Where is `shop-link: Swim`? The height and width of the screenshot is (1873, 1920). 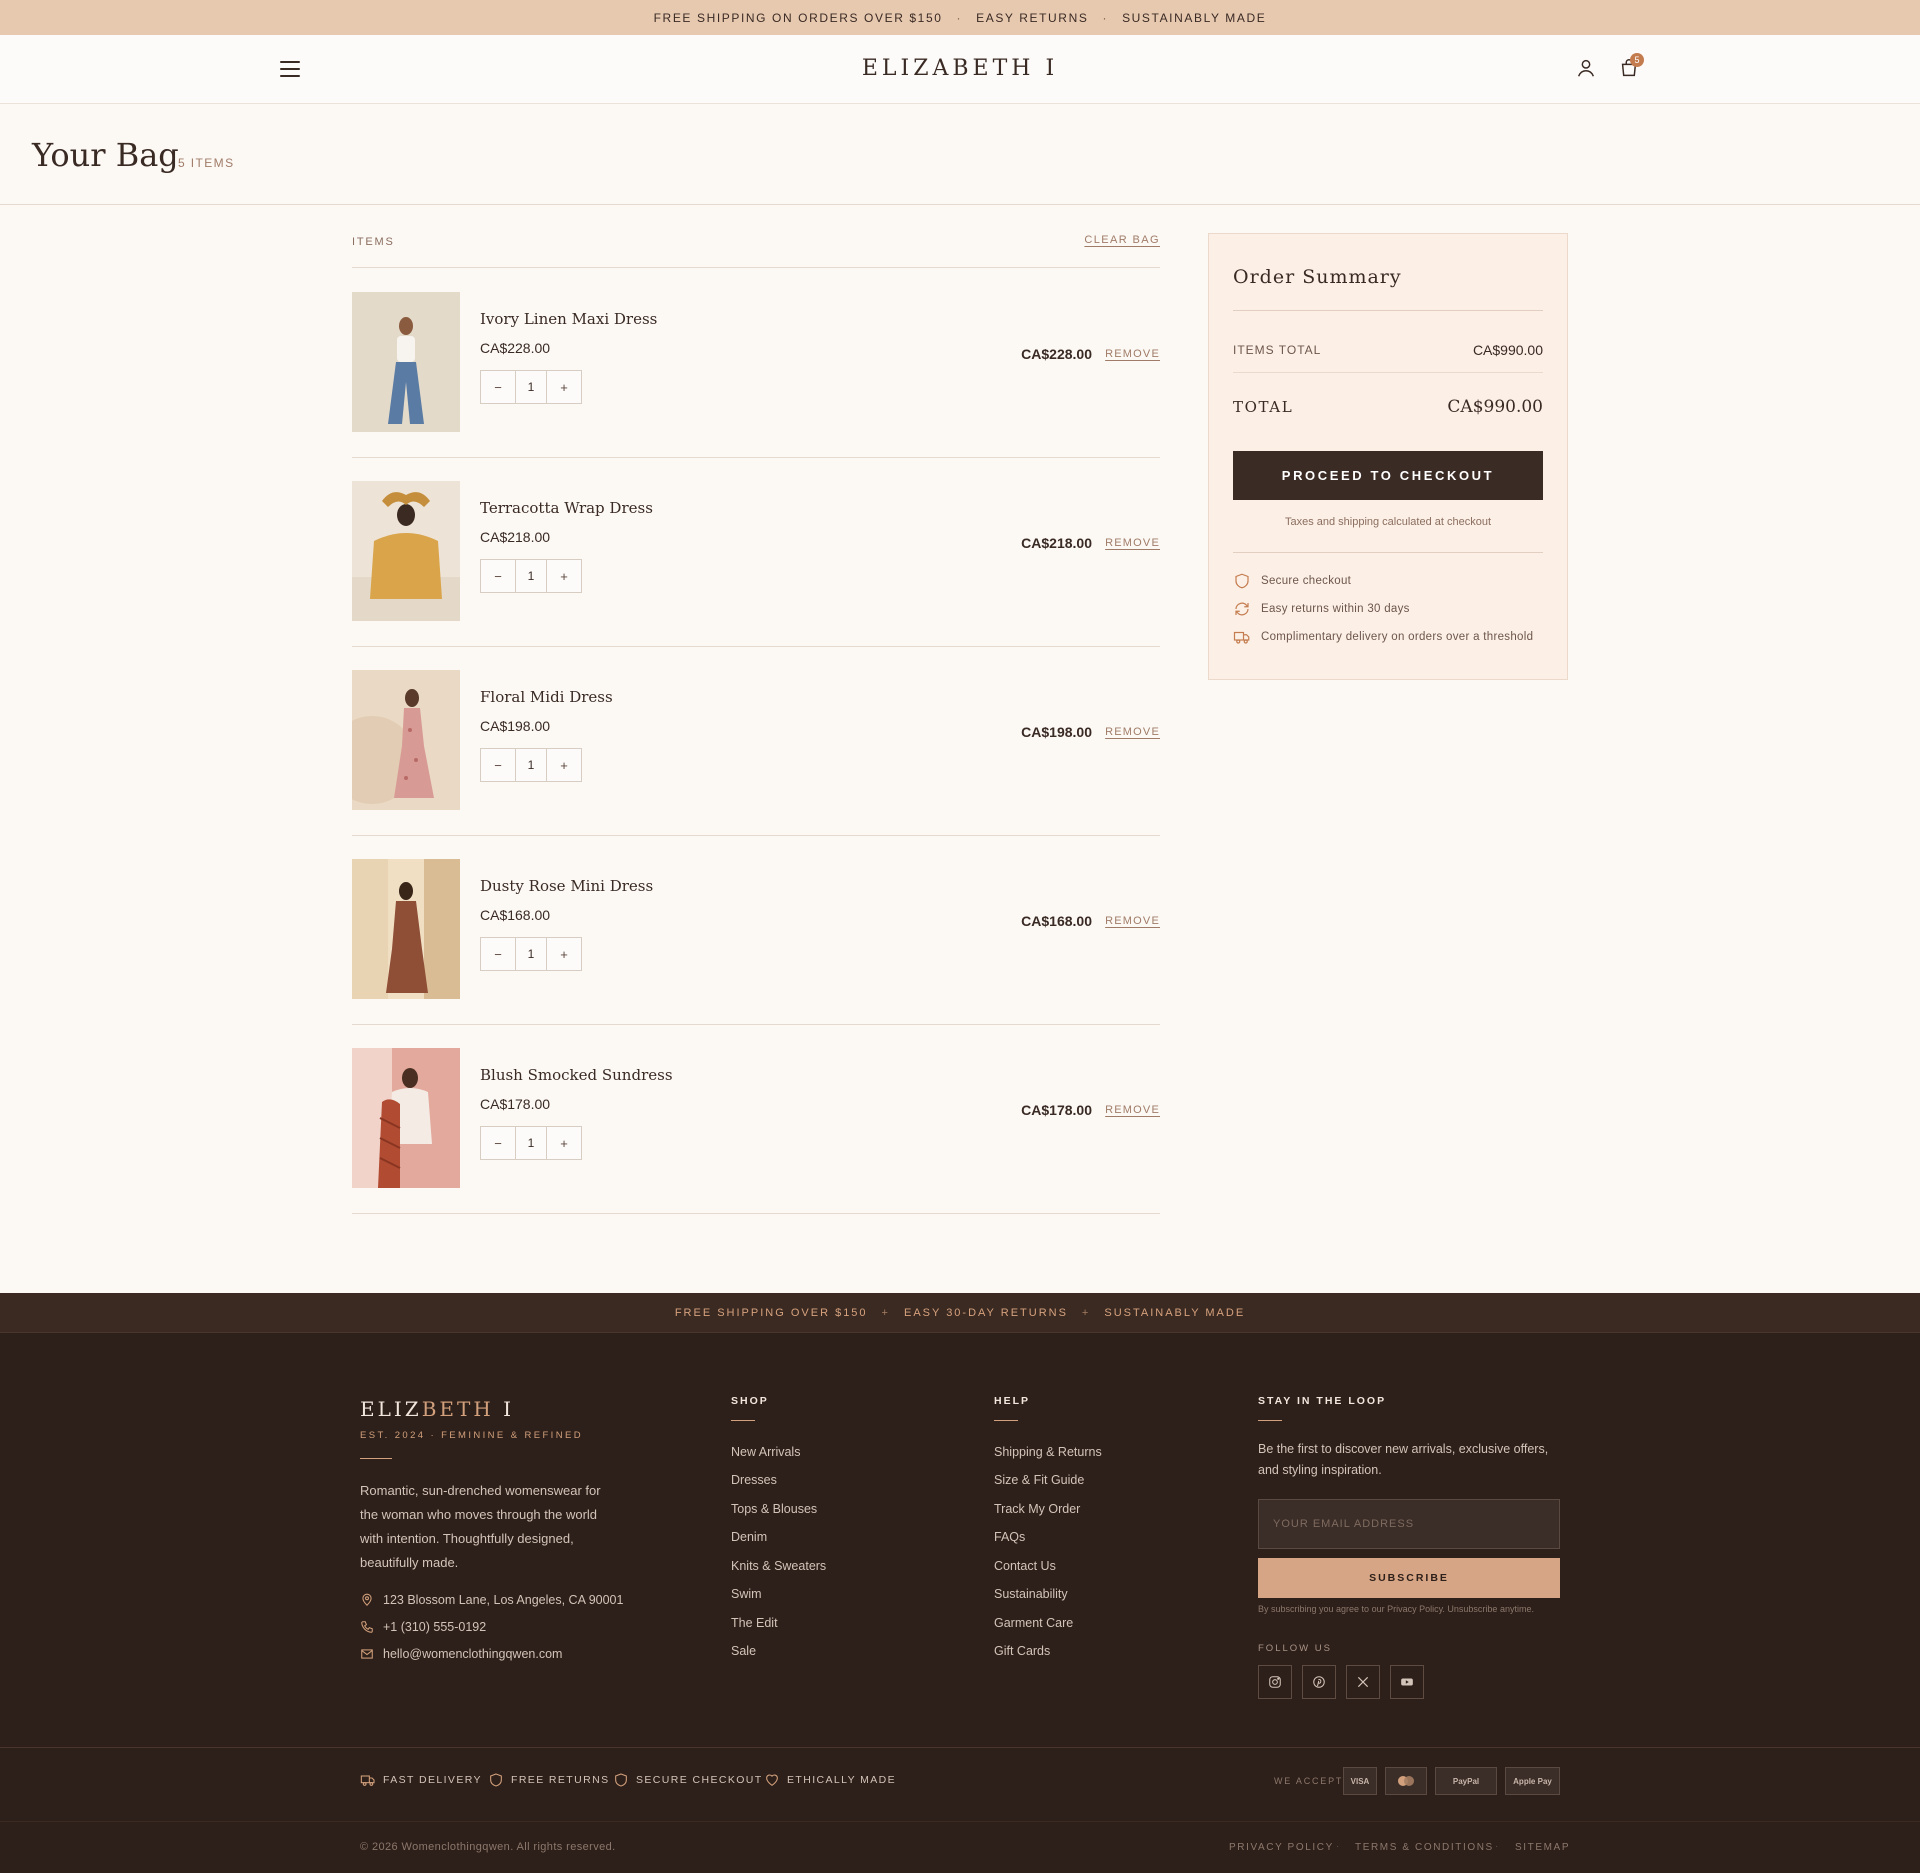 shop-link: Swim is located at coordinates (746, 1594).